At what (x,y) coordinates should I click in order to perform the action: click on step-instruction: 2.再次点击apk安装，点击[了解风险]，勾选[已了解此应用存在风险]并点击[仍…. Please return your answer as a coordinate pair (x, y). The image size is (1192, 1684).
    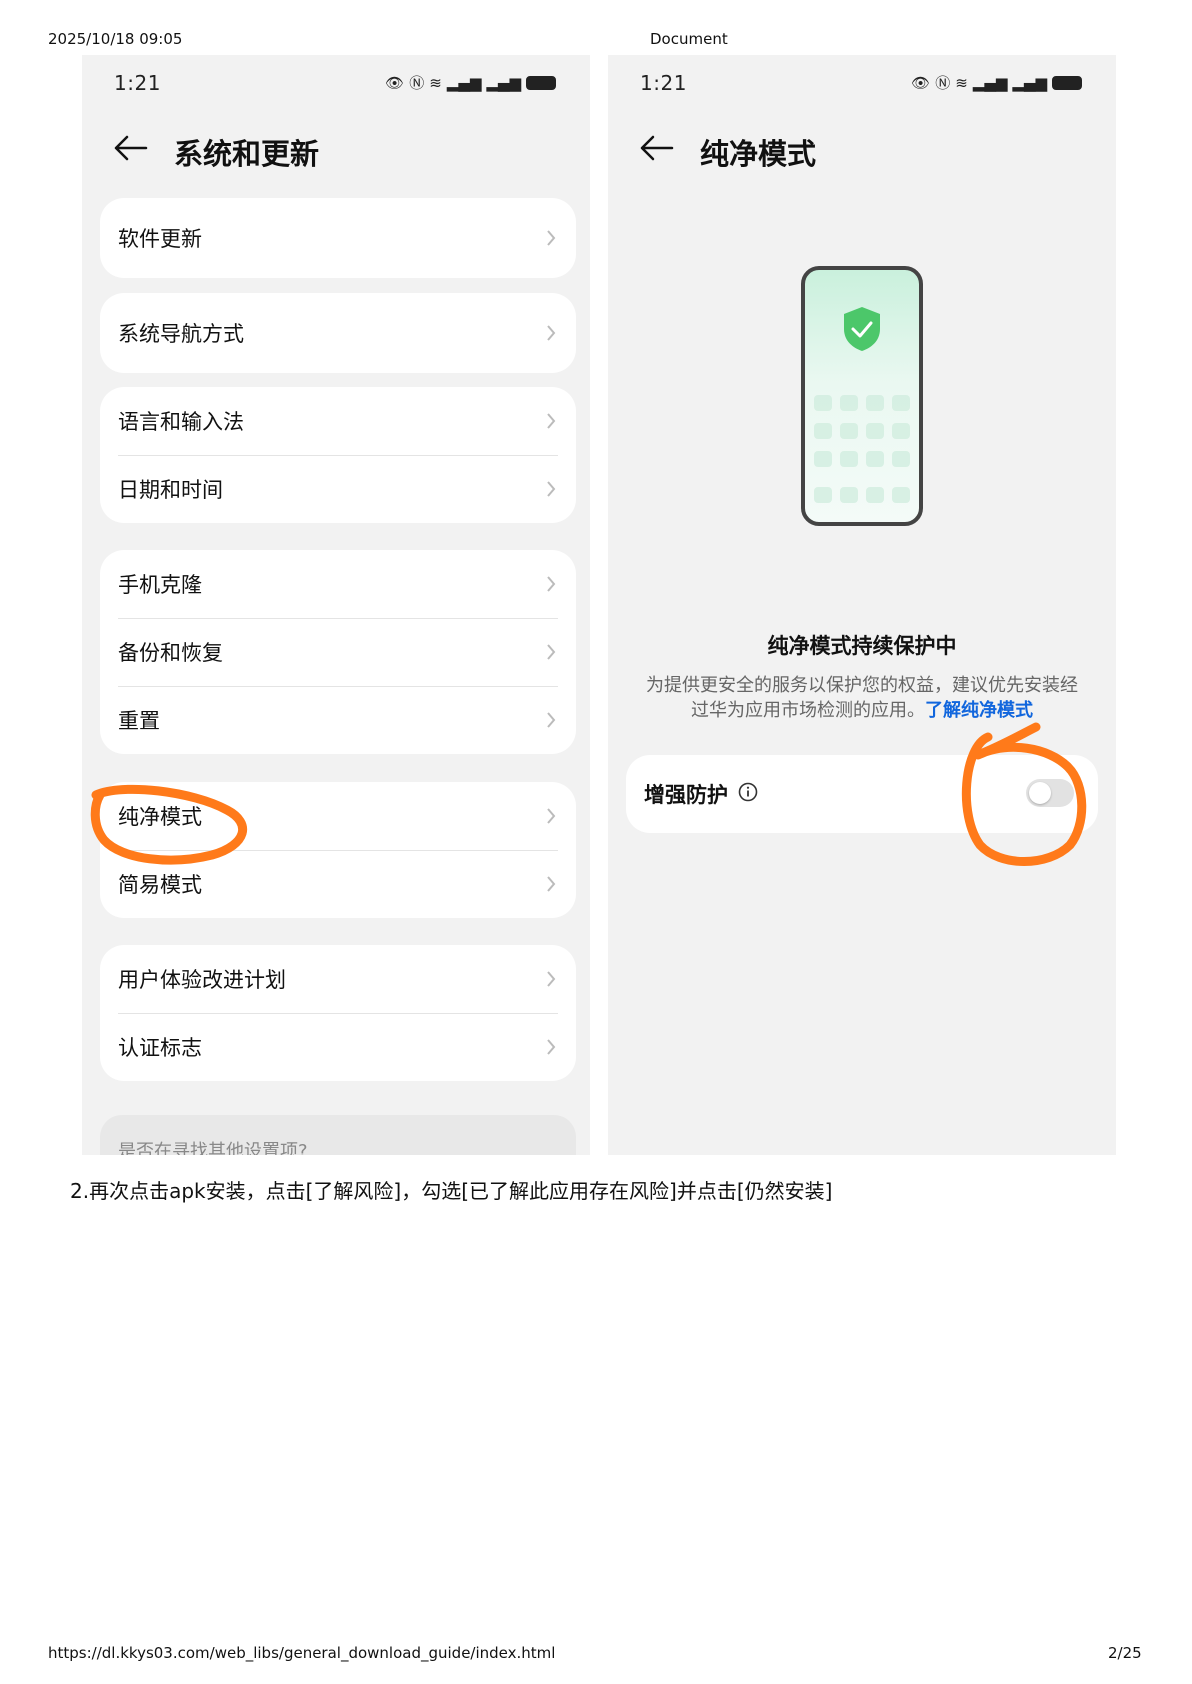
    Looking at the image, I should click on (451, 1191).